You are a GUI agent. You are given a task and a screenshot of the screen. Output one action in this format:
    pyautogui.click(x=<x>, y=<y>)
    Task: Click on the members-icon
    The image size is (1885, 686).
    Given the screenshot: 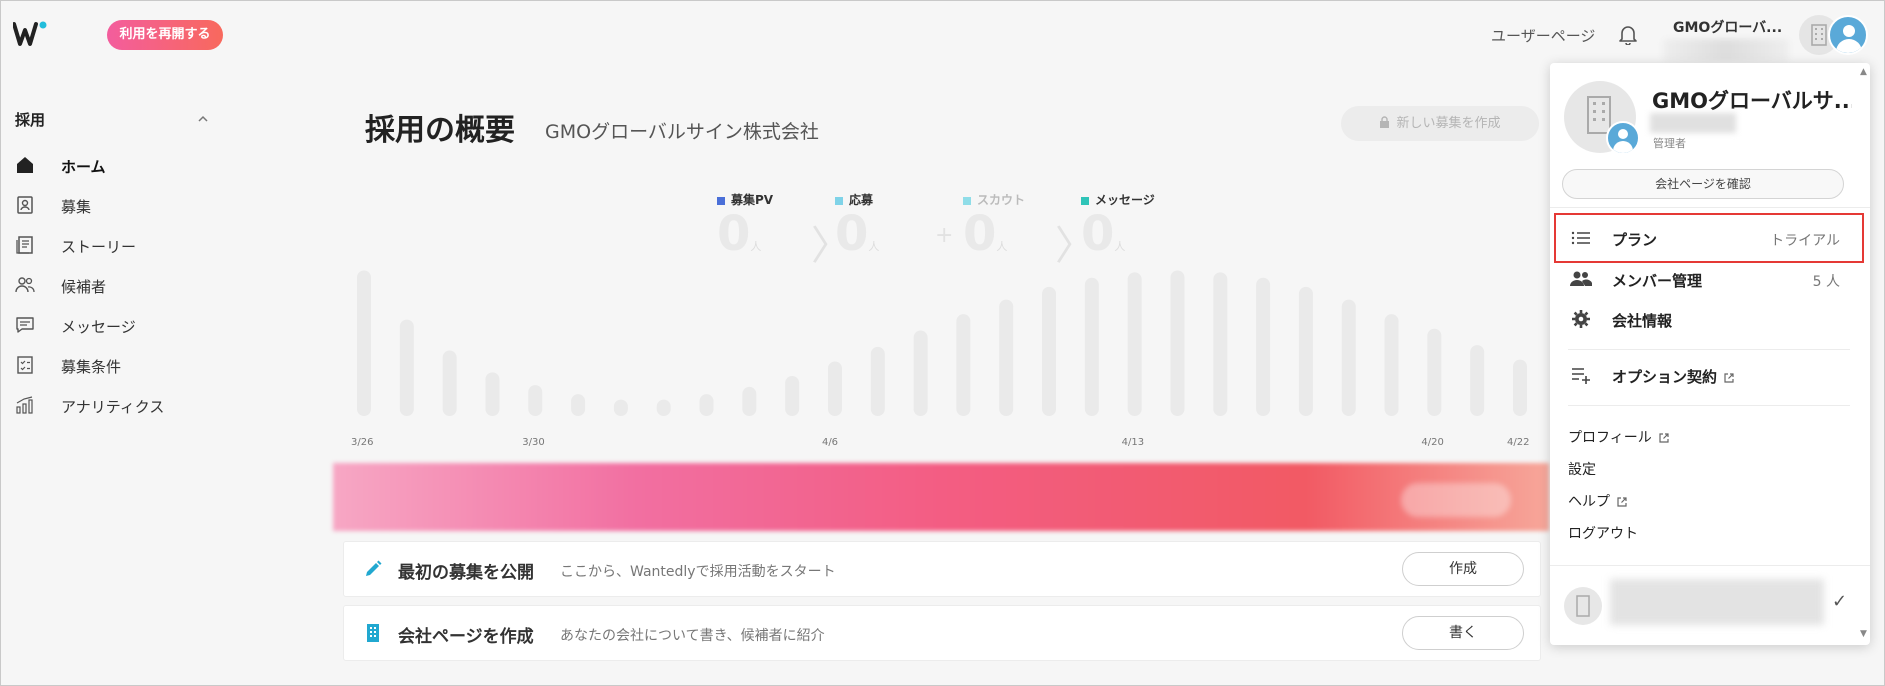 What is the action you would take?
    pyautogui.click(x=1581, y=278)
    